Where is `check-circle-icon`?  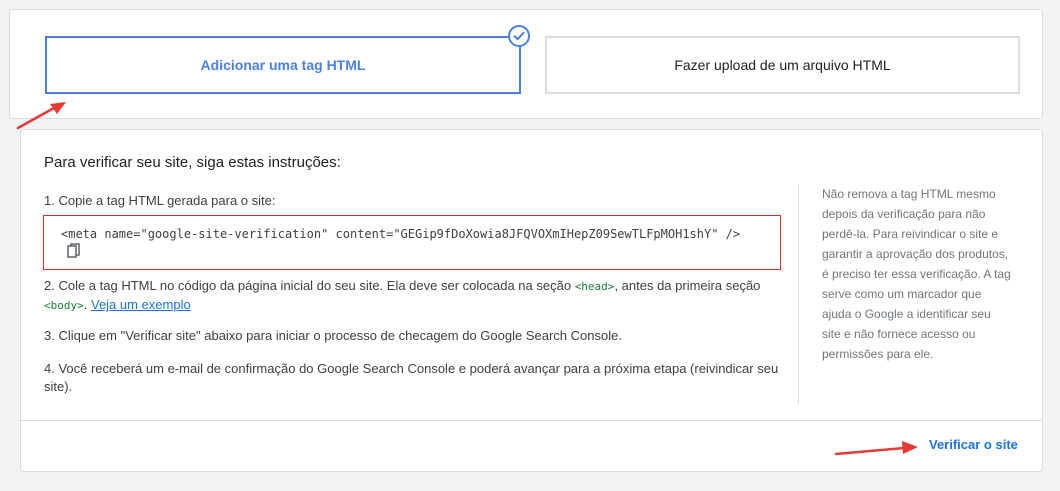
check-circle-icon is located at coordinates (519, 36).